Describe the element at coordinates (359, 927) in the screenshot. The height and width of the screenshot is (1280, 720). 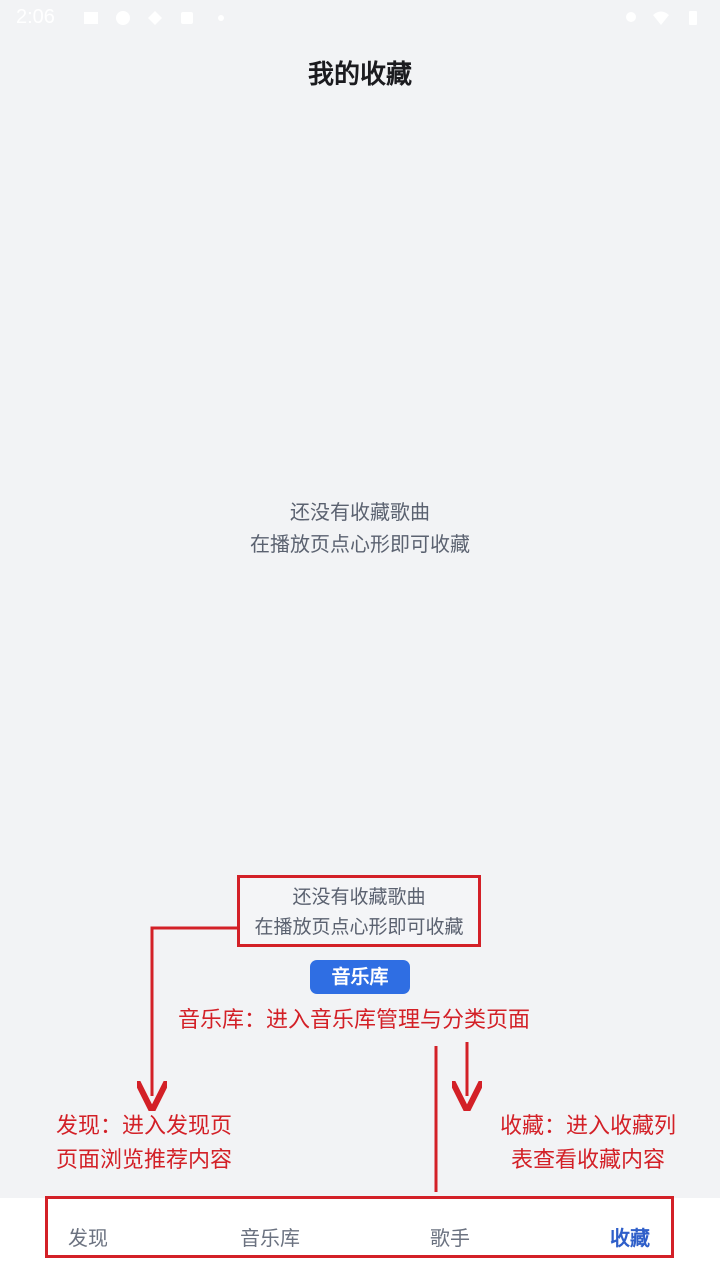
I see `annotation-box-line2: 在播放页点心形即可收藏` at that location.